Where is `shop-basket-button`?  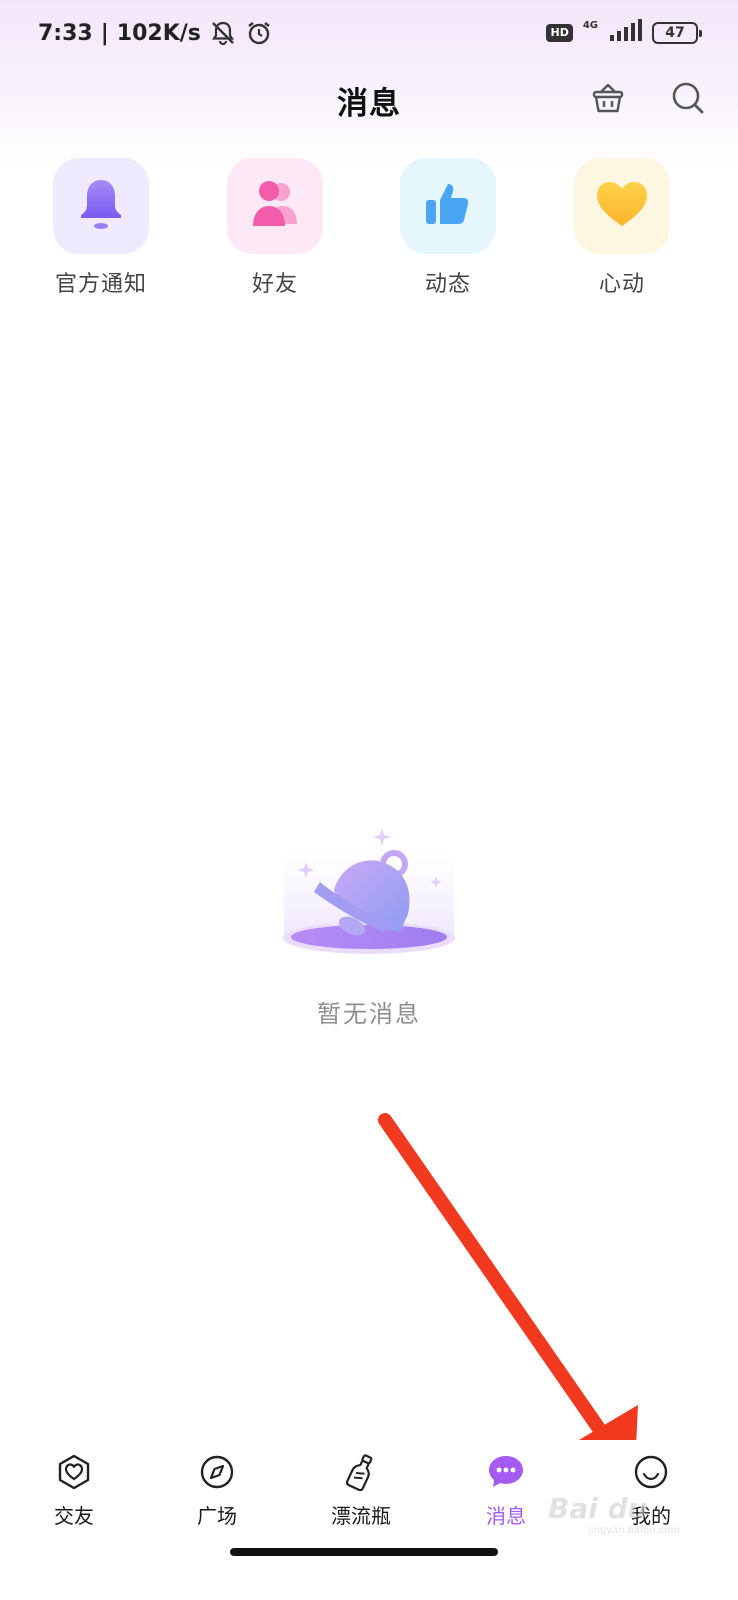
shop-basket-button is located at coordinates (608, 100).